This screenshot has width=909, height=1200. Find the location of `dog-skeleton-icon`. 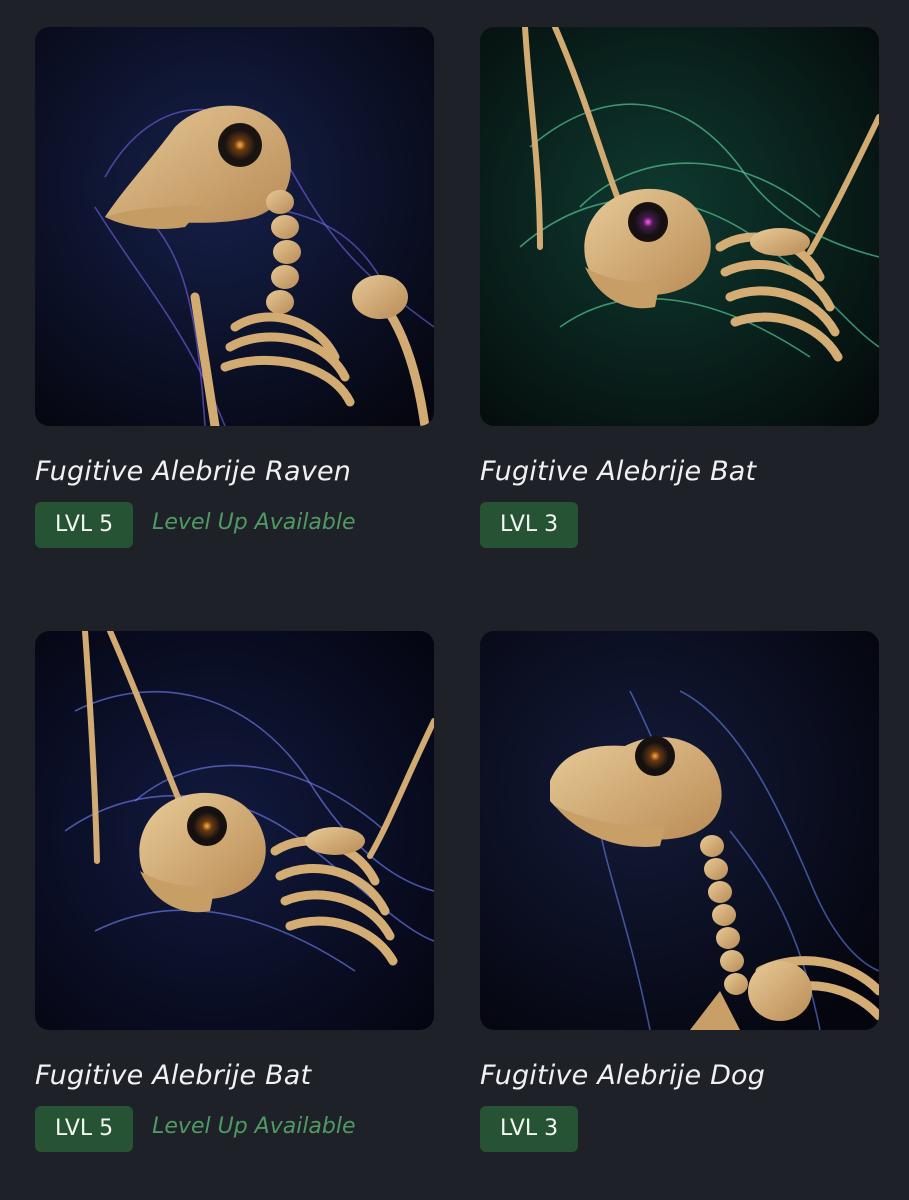

dog-skeleton-icon is located at coordinates (679, 830).